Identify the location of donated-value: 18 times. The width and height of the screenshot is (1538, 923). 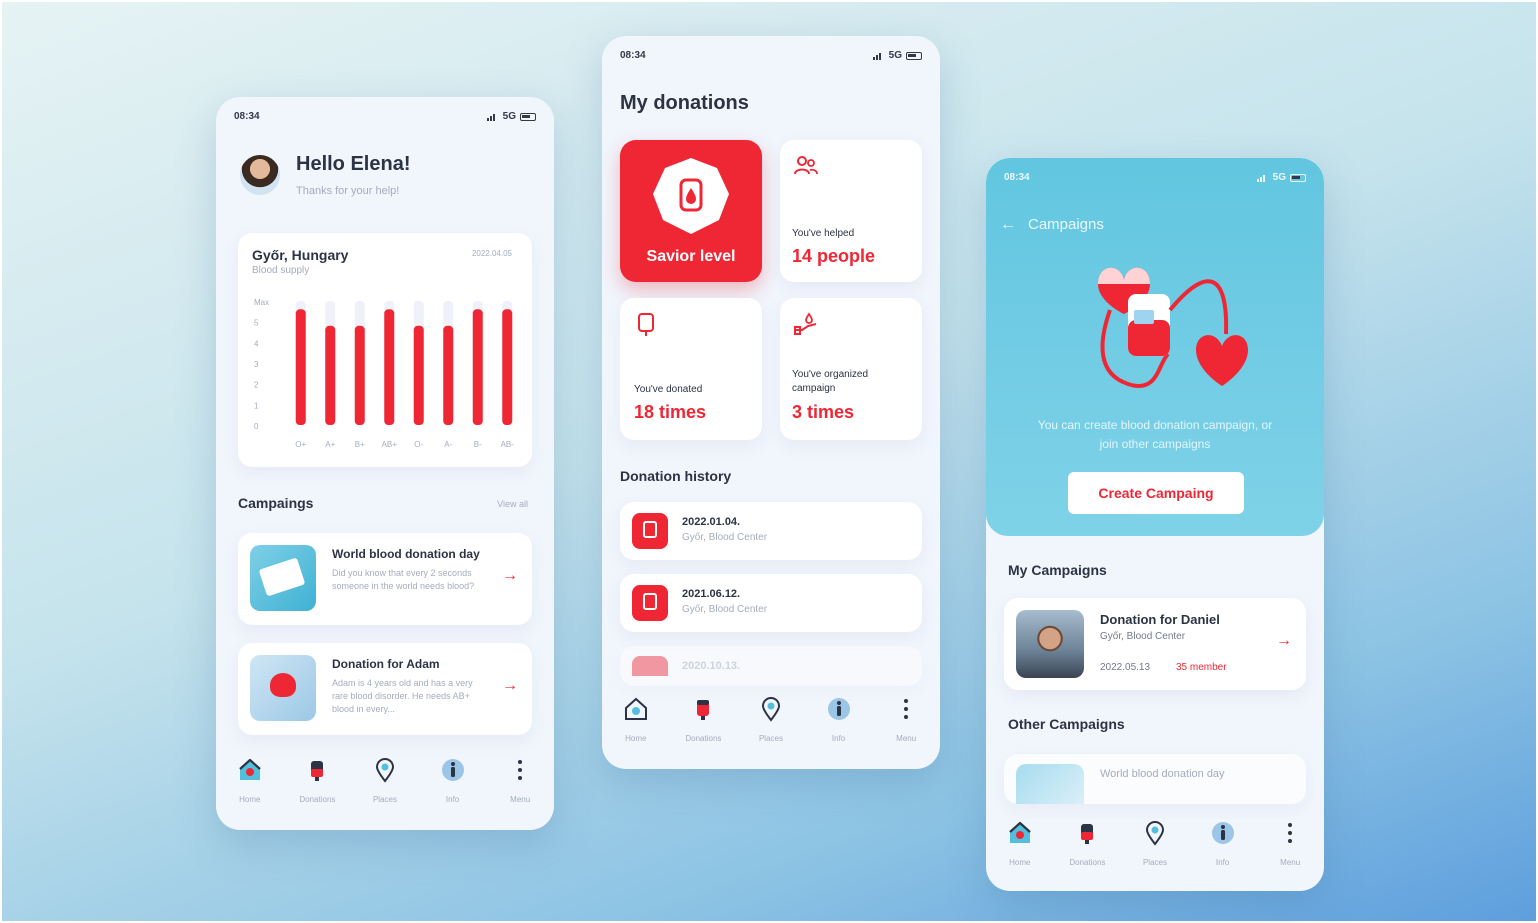
(670, 412).